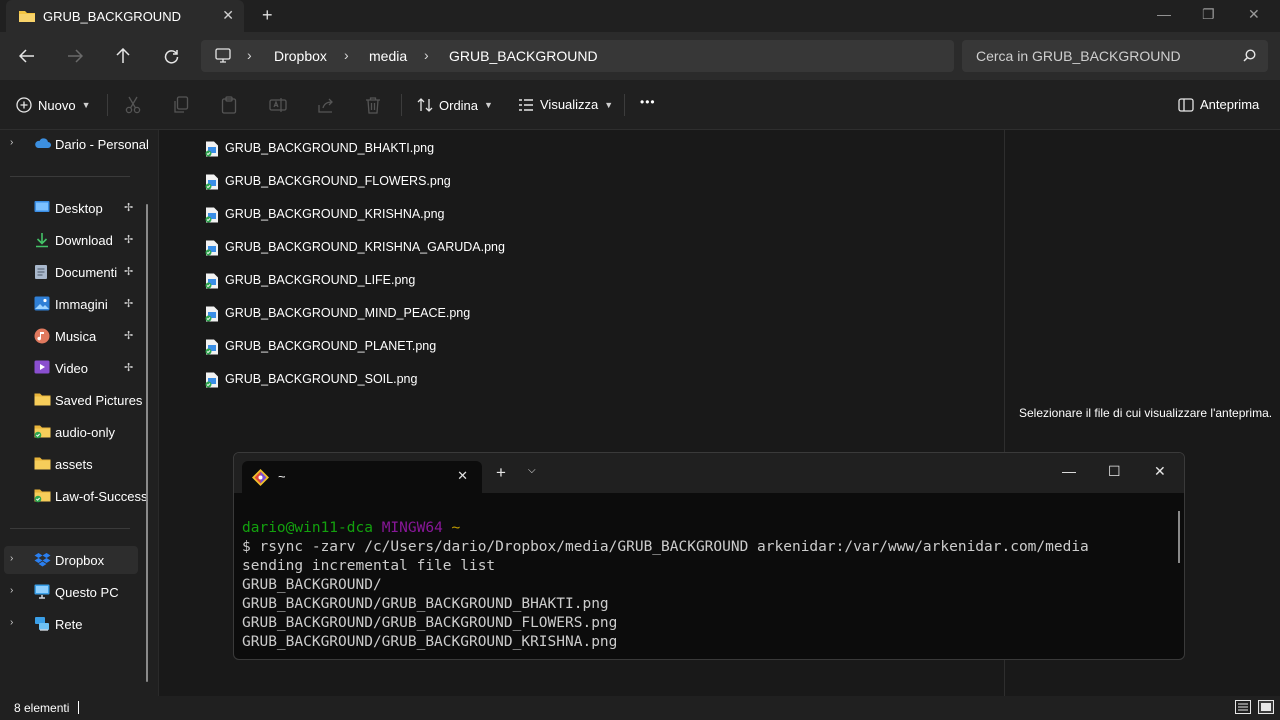  Describe the element at coordinates (71, 400) in the screenshot. I see `sidebar-item-saved-pictures: Saved Pictures` at that location.